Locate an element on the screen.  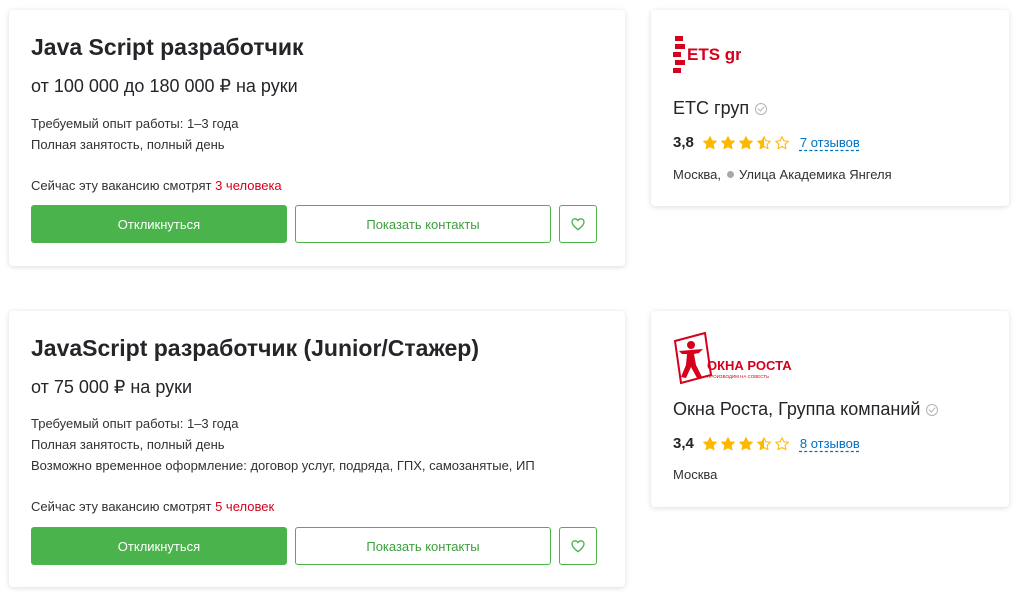
company-location: Москва, Улица Академика Янгеля is located at coordinates (782, 174).